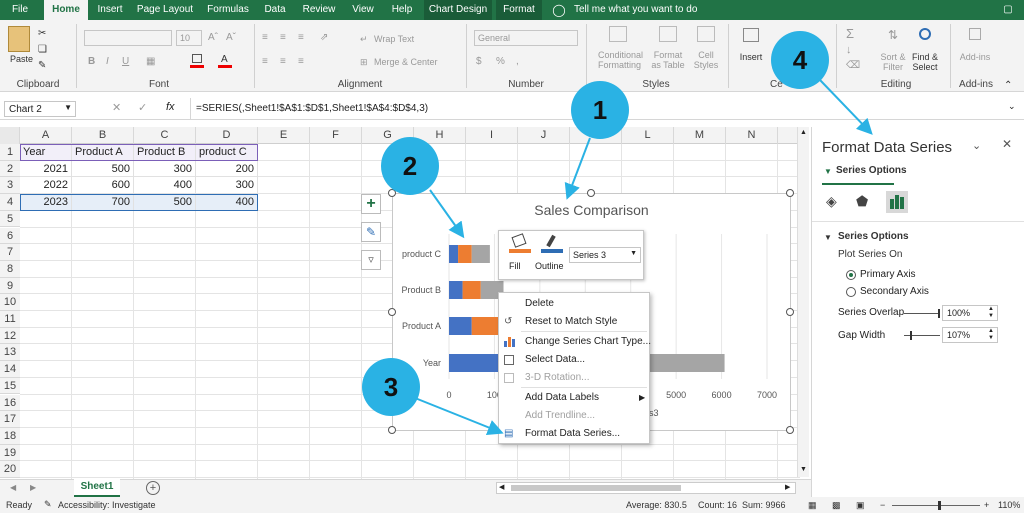 The width and height of the screenshot is (1024, 513). Describe the element at coordinates (391, 387) in the screenshot. I see `callout-badge: 3` at that location.